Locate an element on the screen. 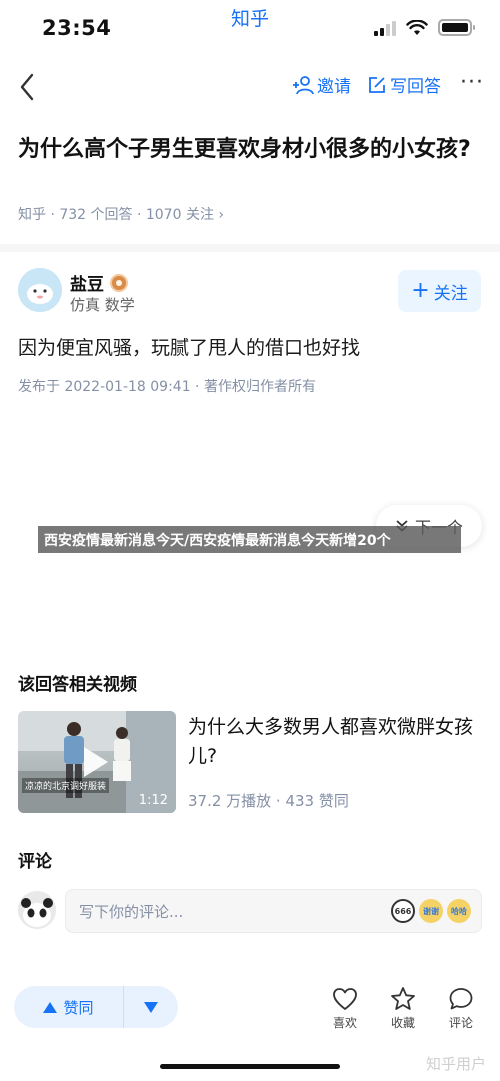  follow-label: 关注 is located at coordinates (450, 293).